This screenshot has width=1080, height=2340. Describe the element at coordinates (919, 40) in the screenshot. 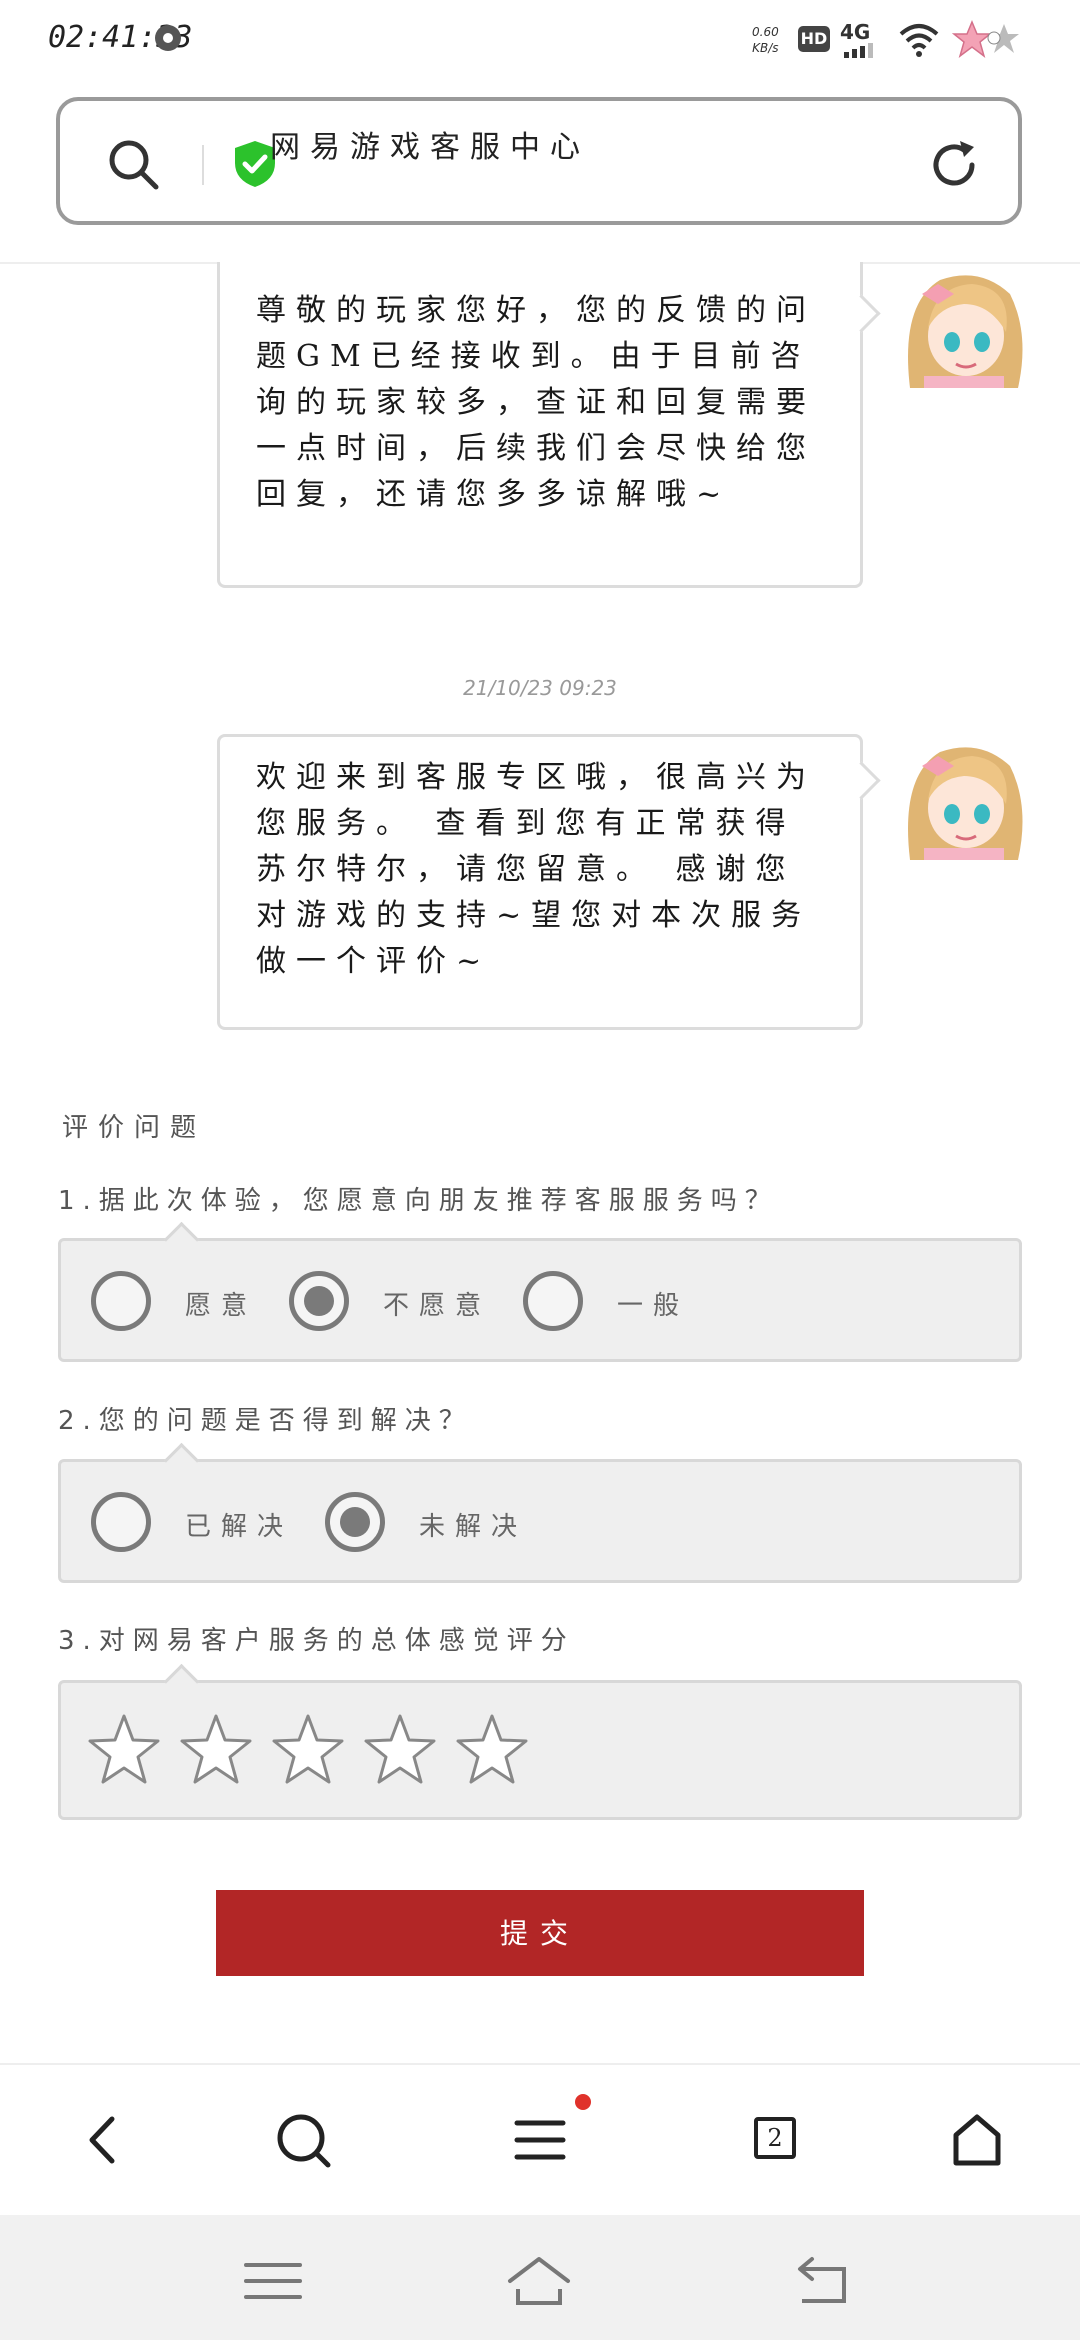

I see `wifi-icon` at that location.